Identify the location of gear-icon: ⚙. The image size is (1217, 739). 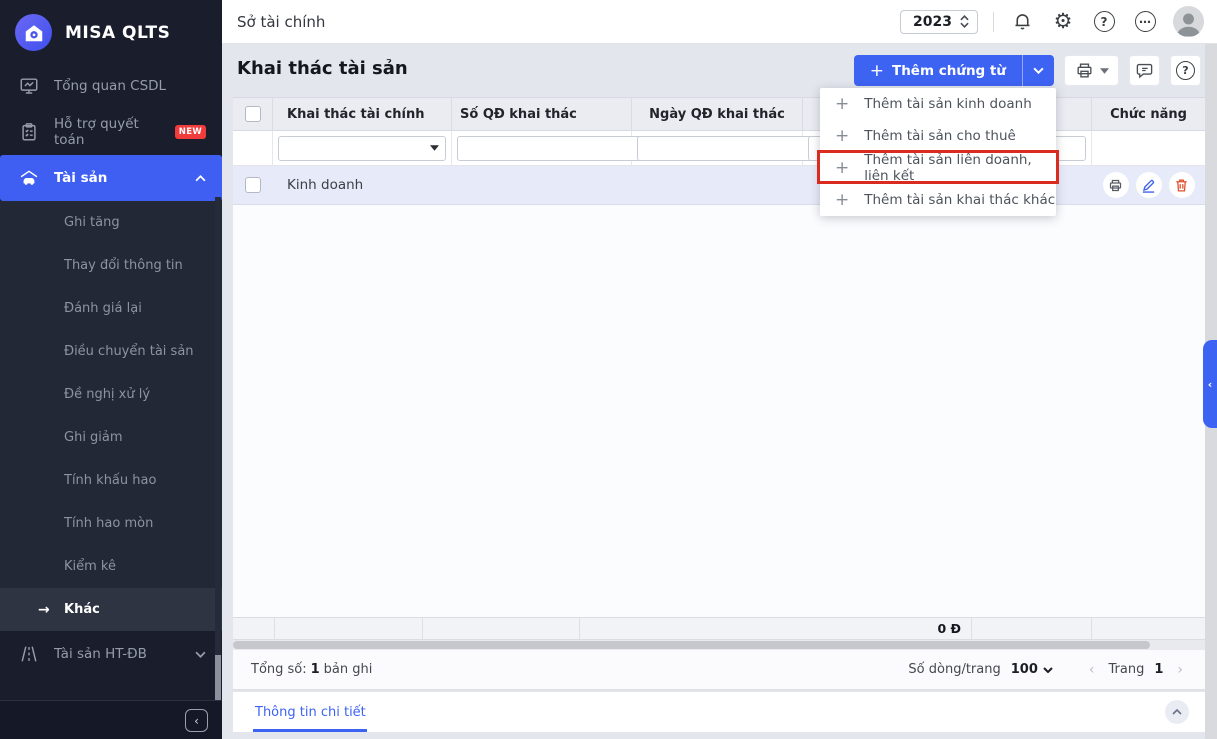
(1063, 21).